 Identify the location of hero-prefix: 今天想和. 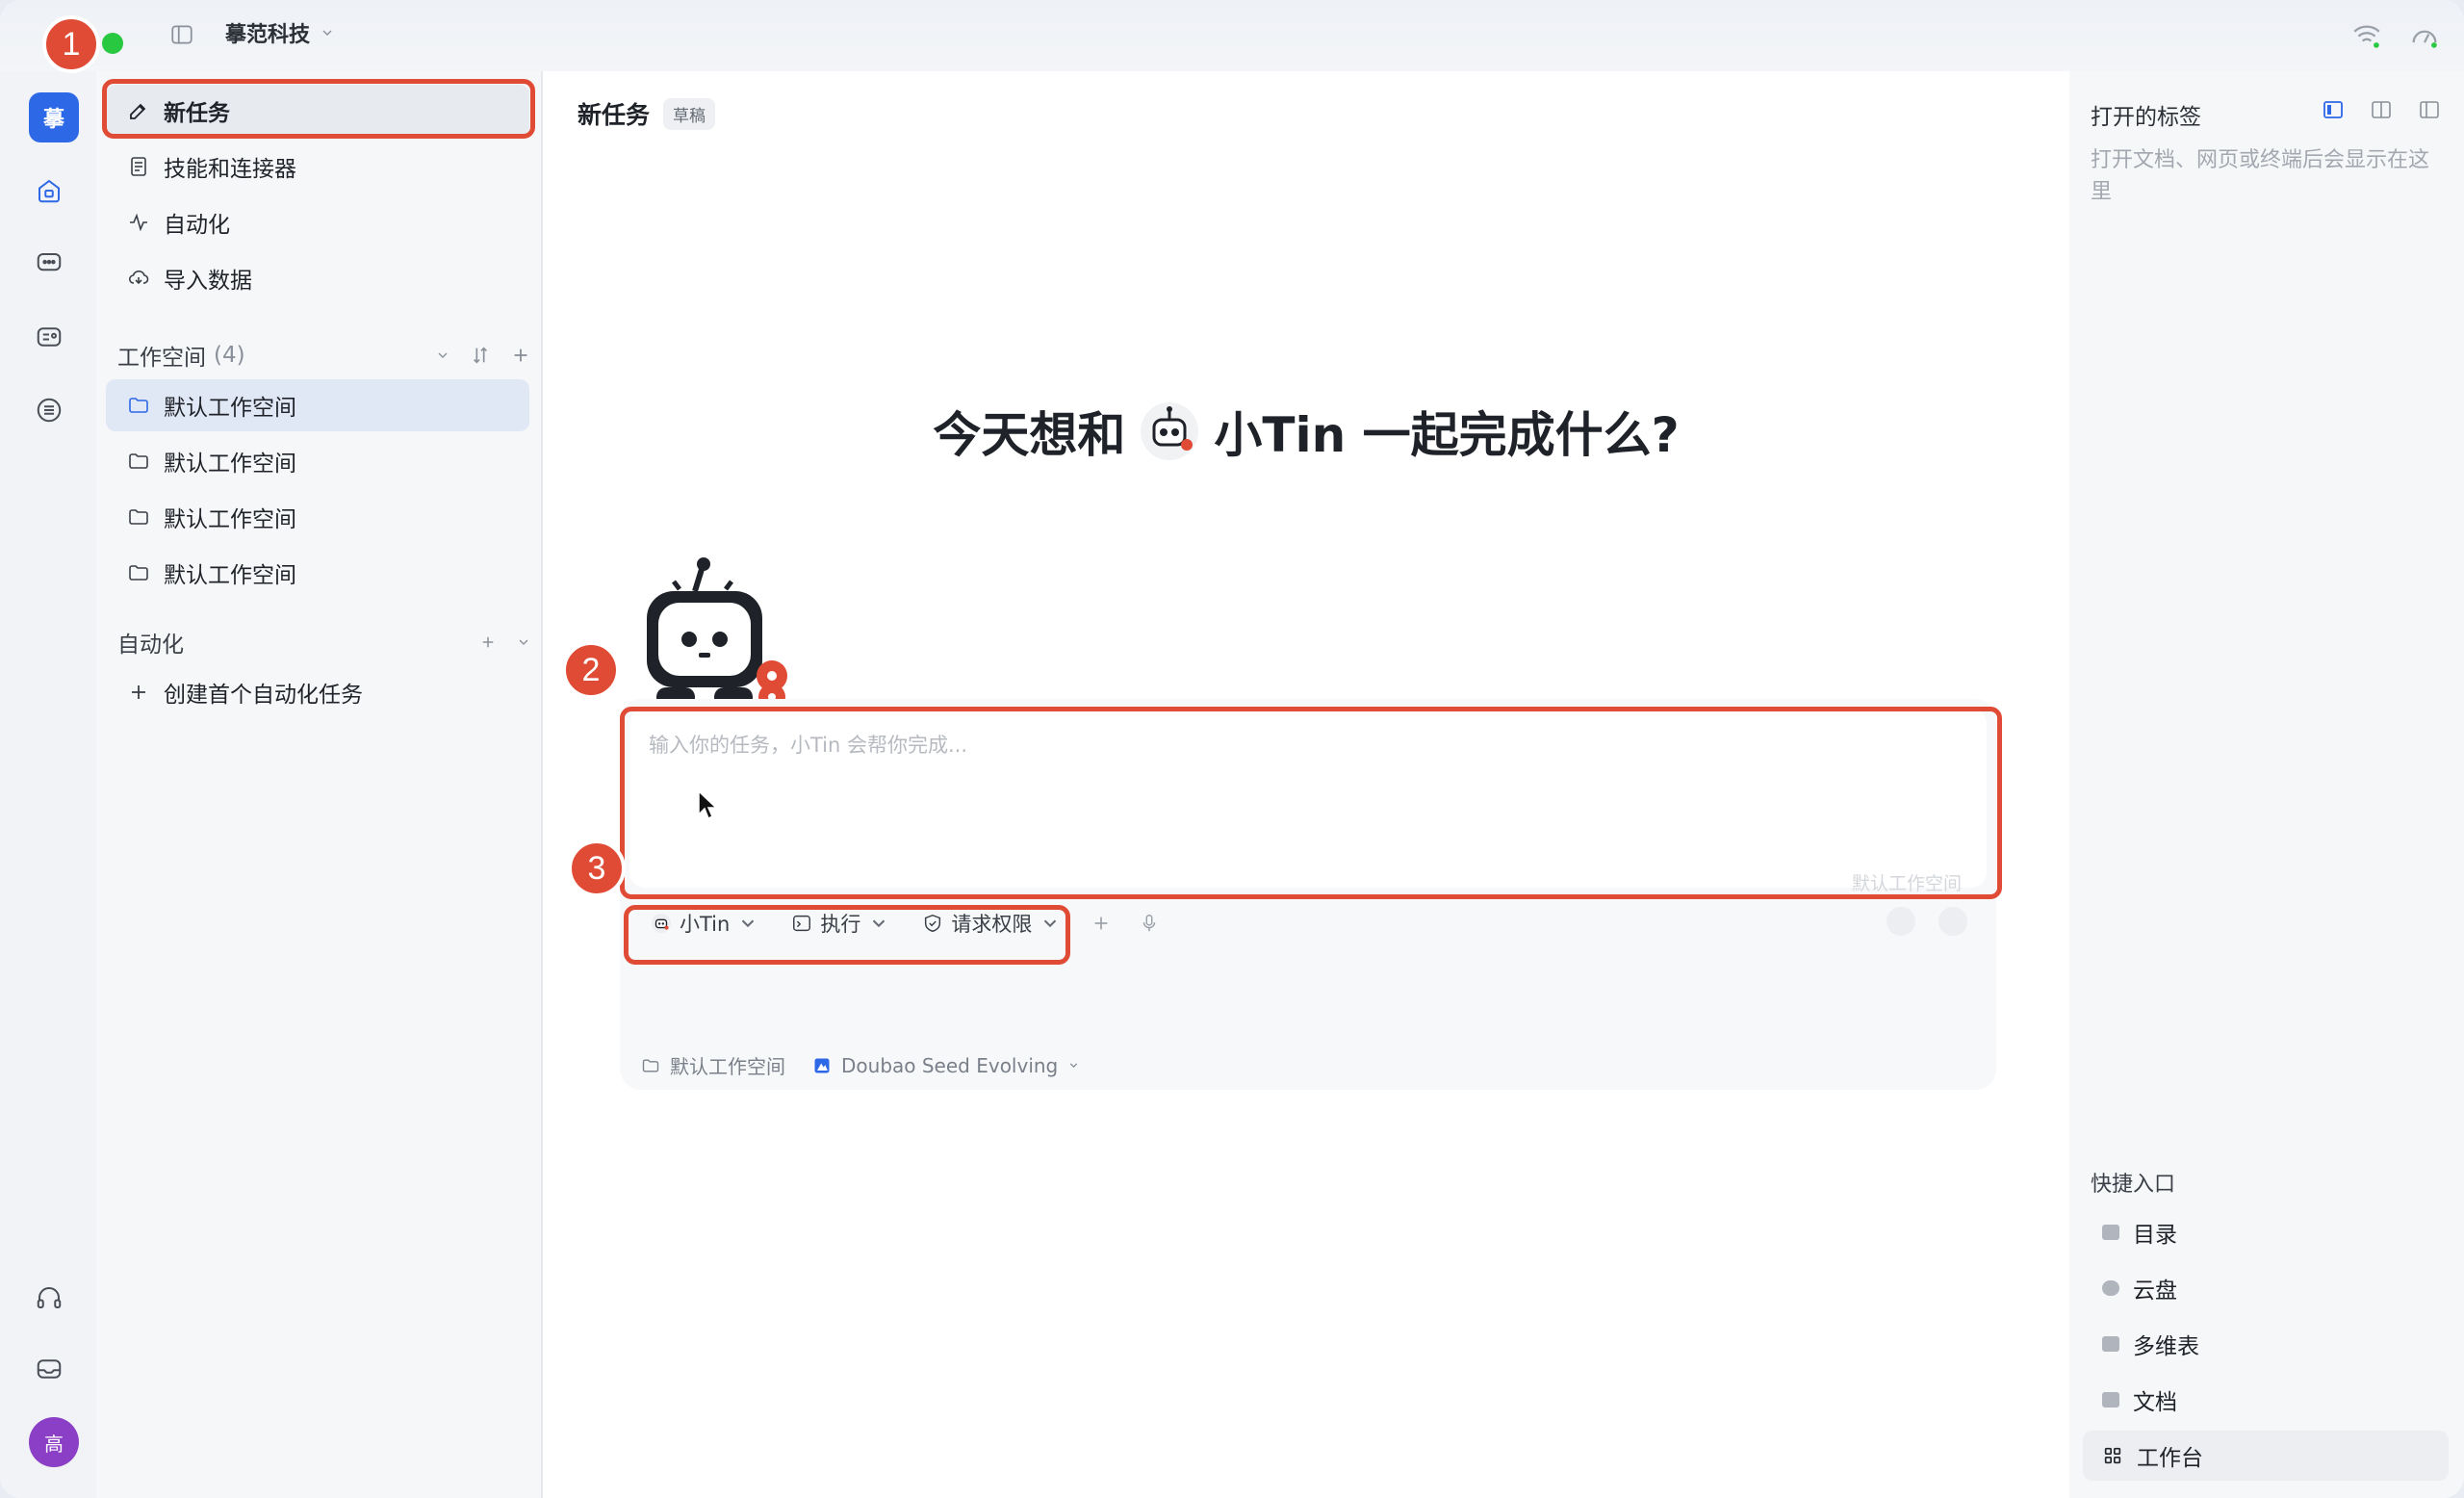
(1029, 435).